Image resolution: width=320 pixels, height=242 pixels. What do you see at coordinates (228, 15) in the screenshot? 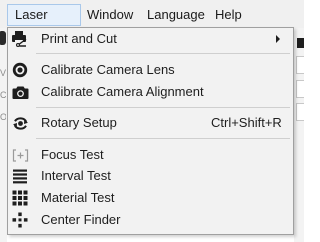
I see `menu-help: Help` at bounding box center [228, 15].